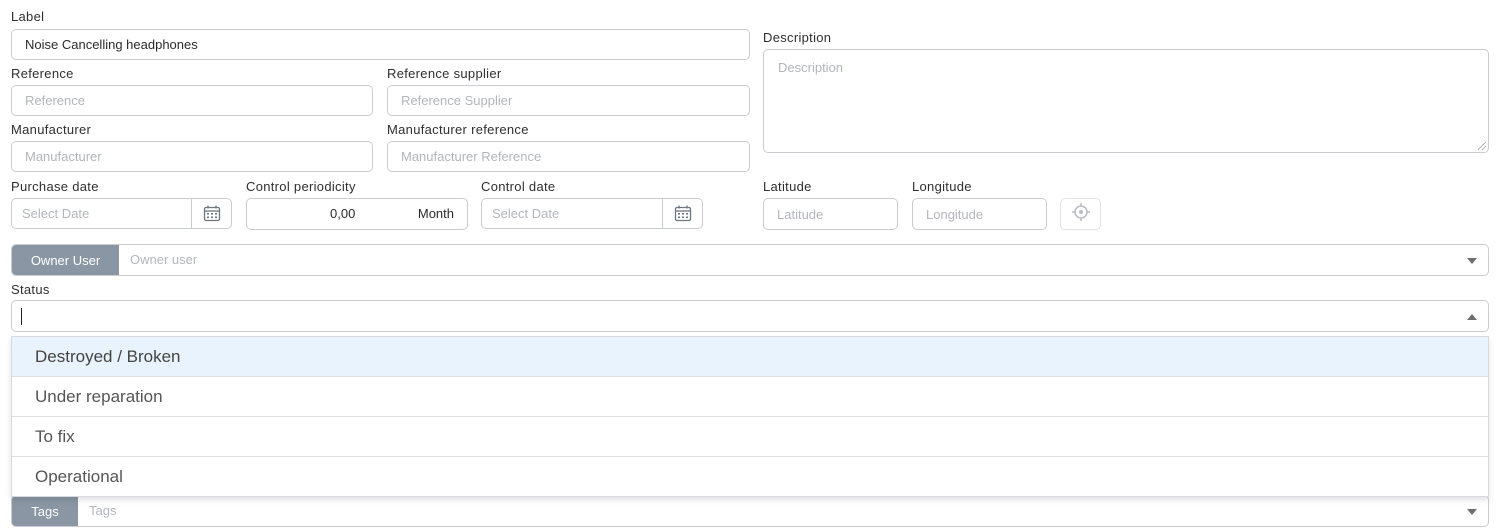  What do you see at coordinates (1126, 101) in the screenshot?
I see `description-textarea: Description` at bounding box center [1126, 101].